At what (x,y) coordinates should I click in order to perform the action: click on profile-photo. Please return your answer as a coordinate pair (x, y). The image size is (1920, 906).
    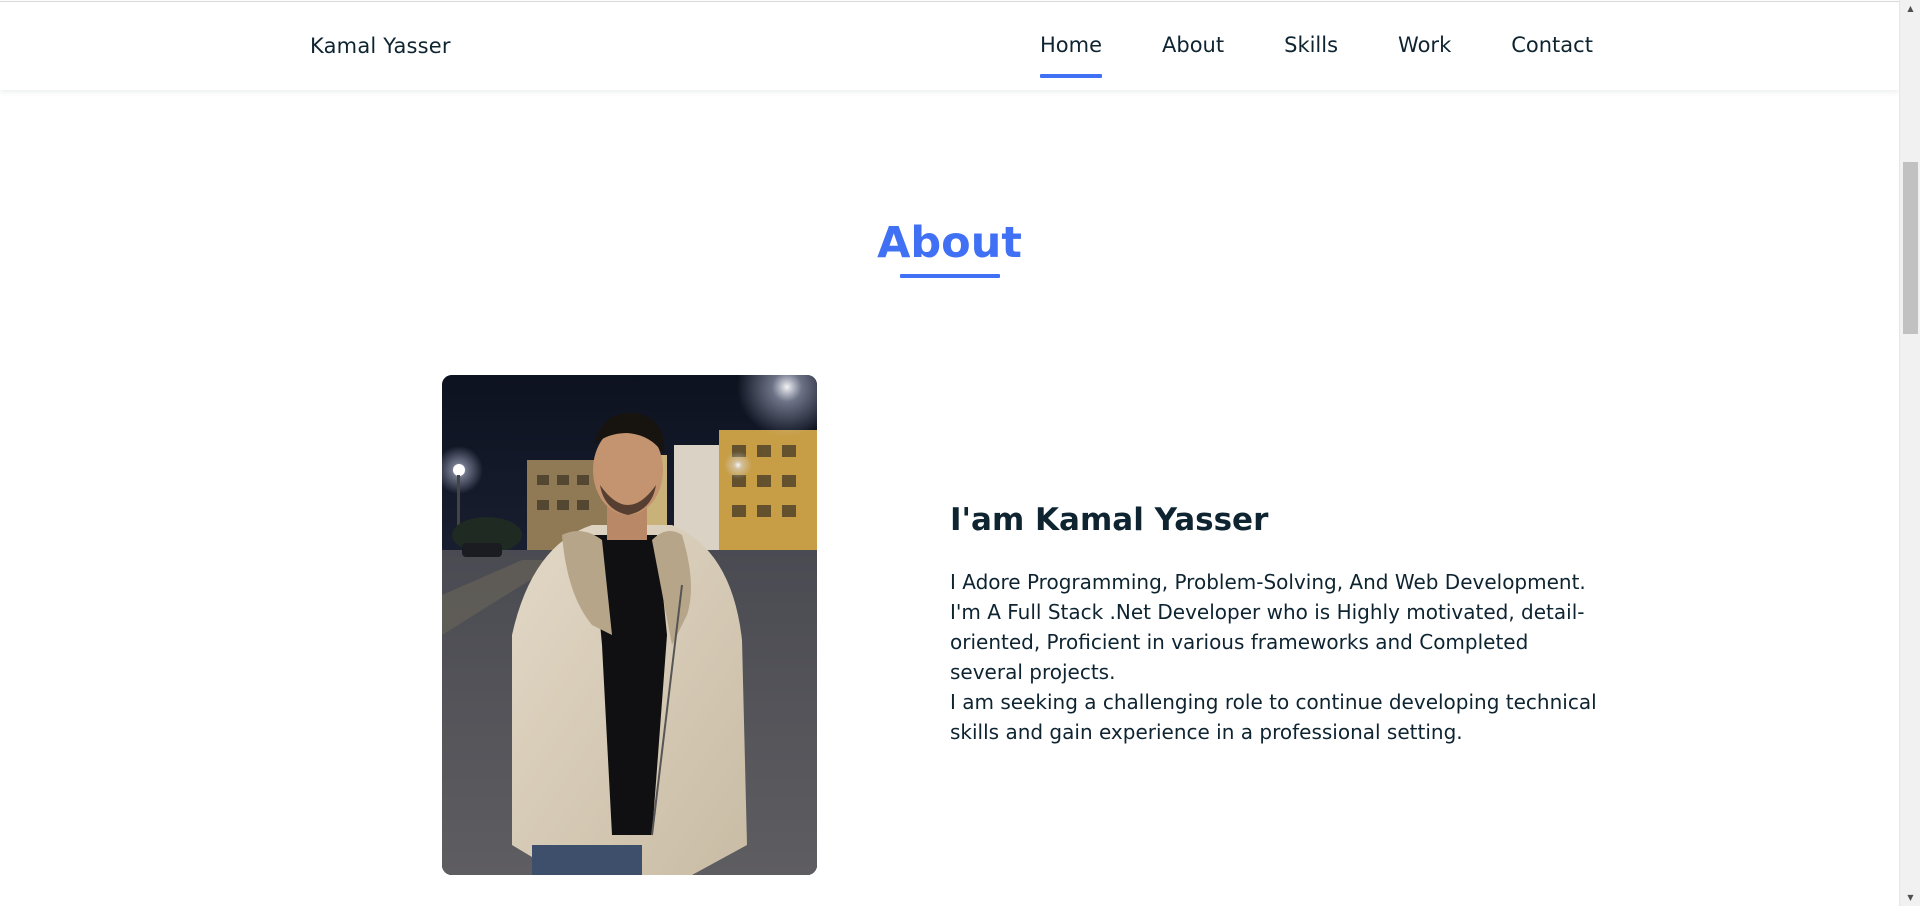
    Looking at the image, I should click on (629, 625).